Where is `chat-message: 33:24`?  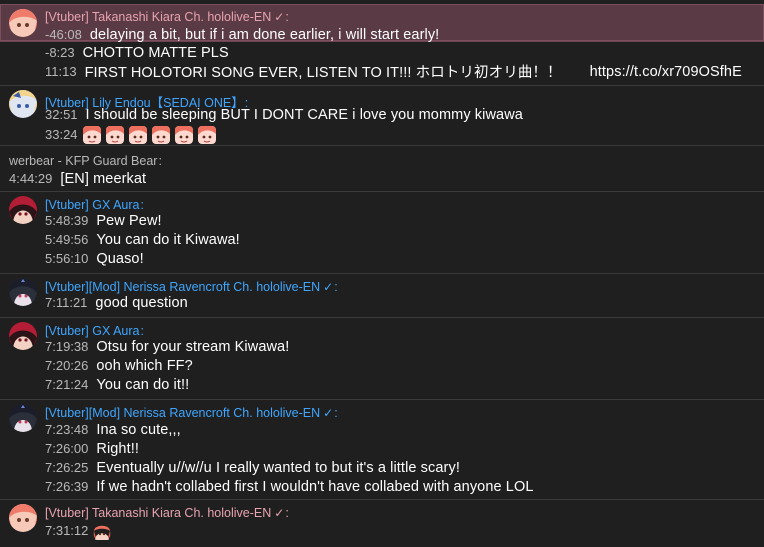
chat-message: 33:24 is located at coordinates (130, 134).